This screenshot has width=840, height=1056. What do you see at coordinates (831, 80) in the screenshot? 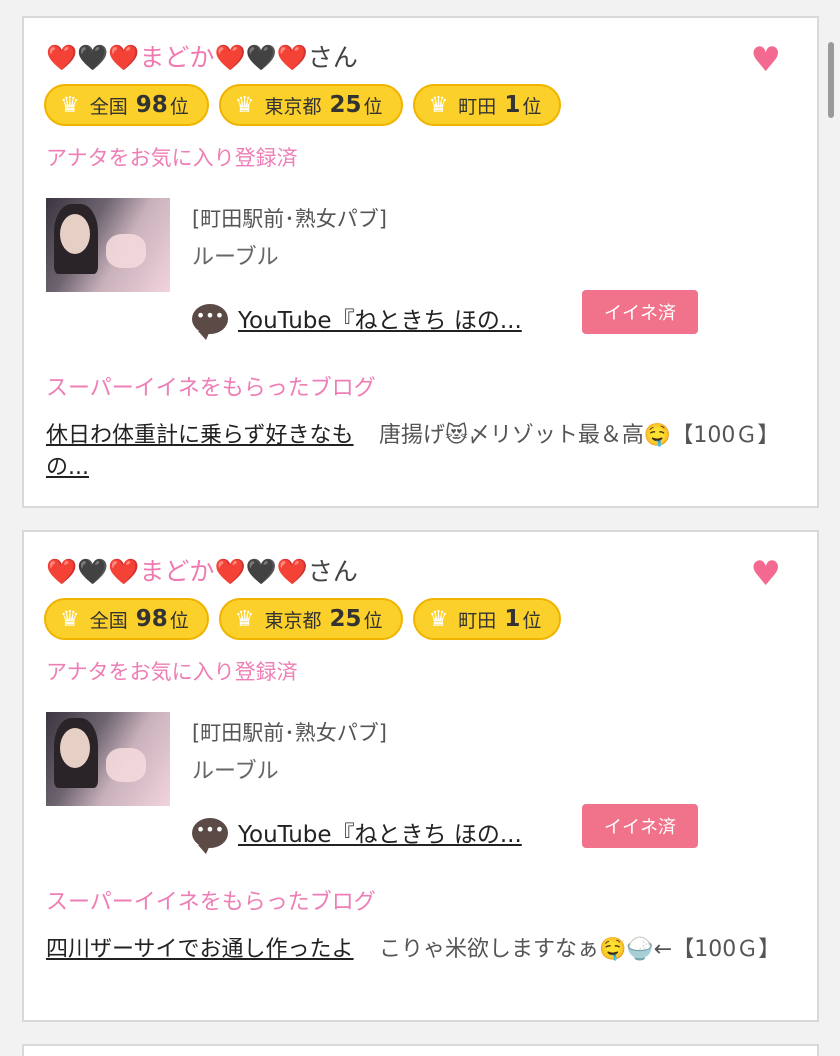
I see `scrollbar` at bounding box center [831, 80].